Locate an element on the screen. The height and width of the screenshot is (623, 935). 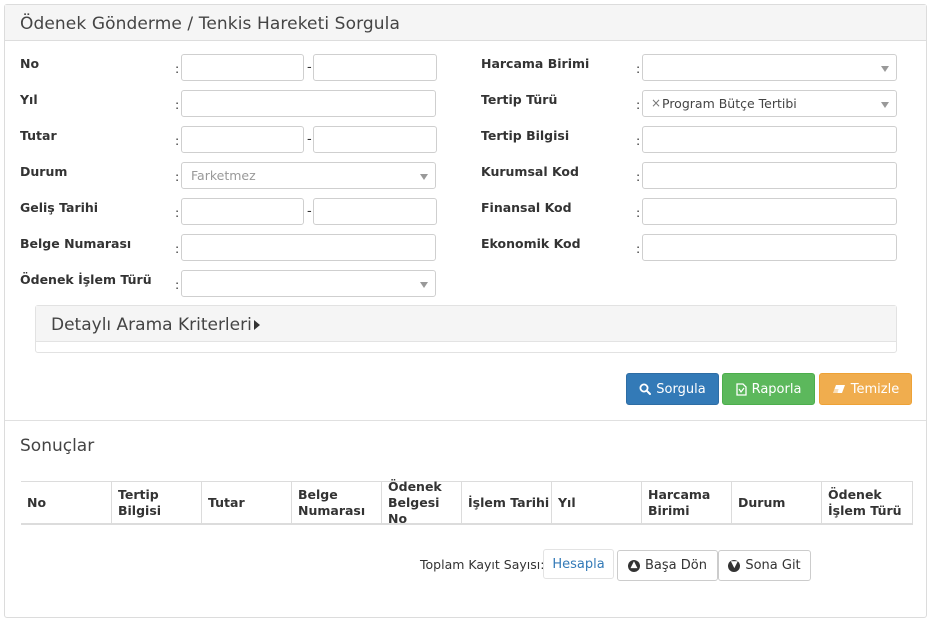
column-header-islem-tarihi: İşlem Tarihi is located at coordinates (506, 502).